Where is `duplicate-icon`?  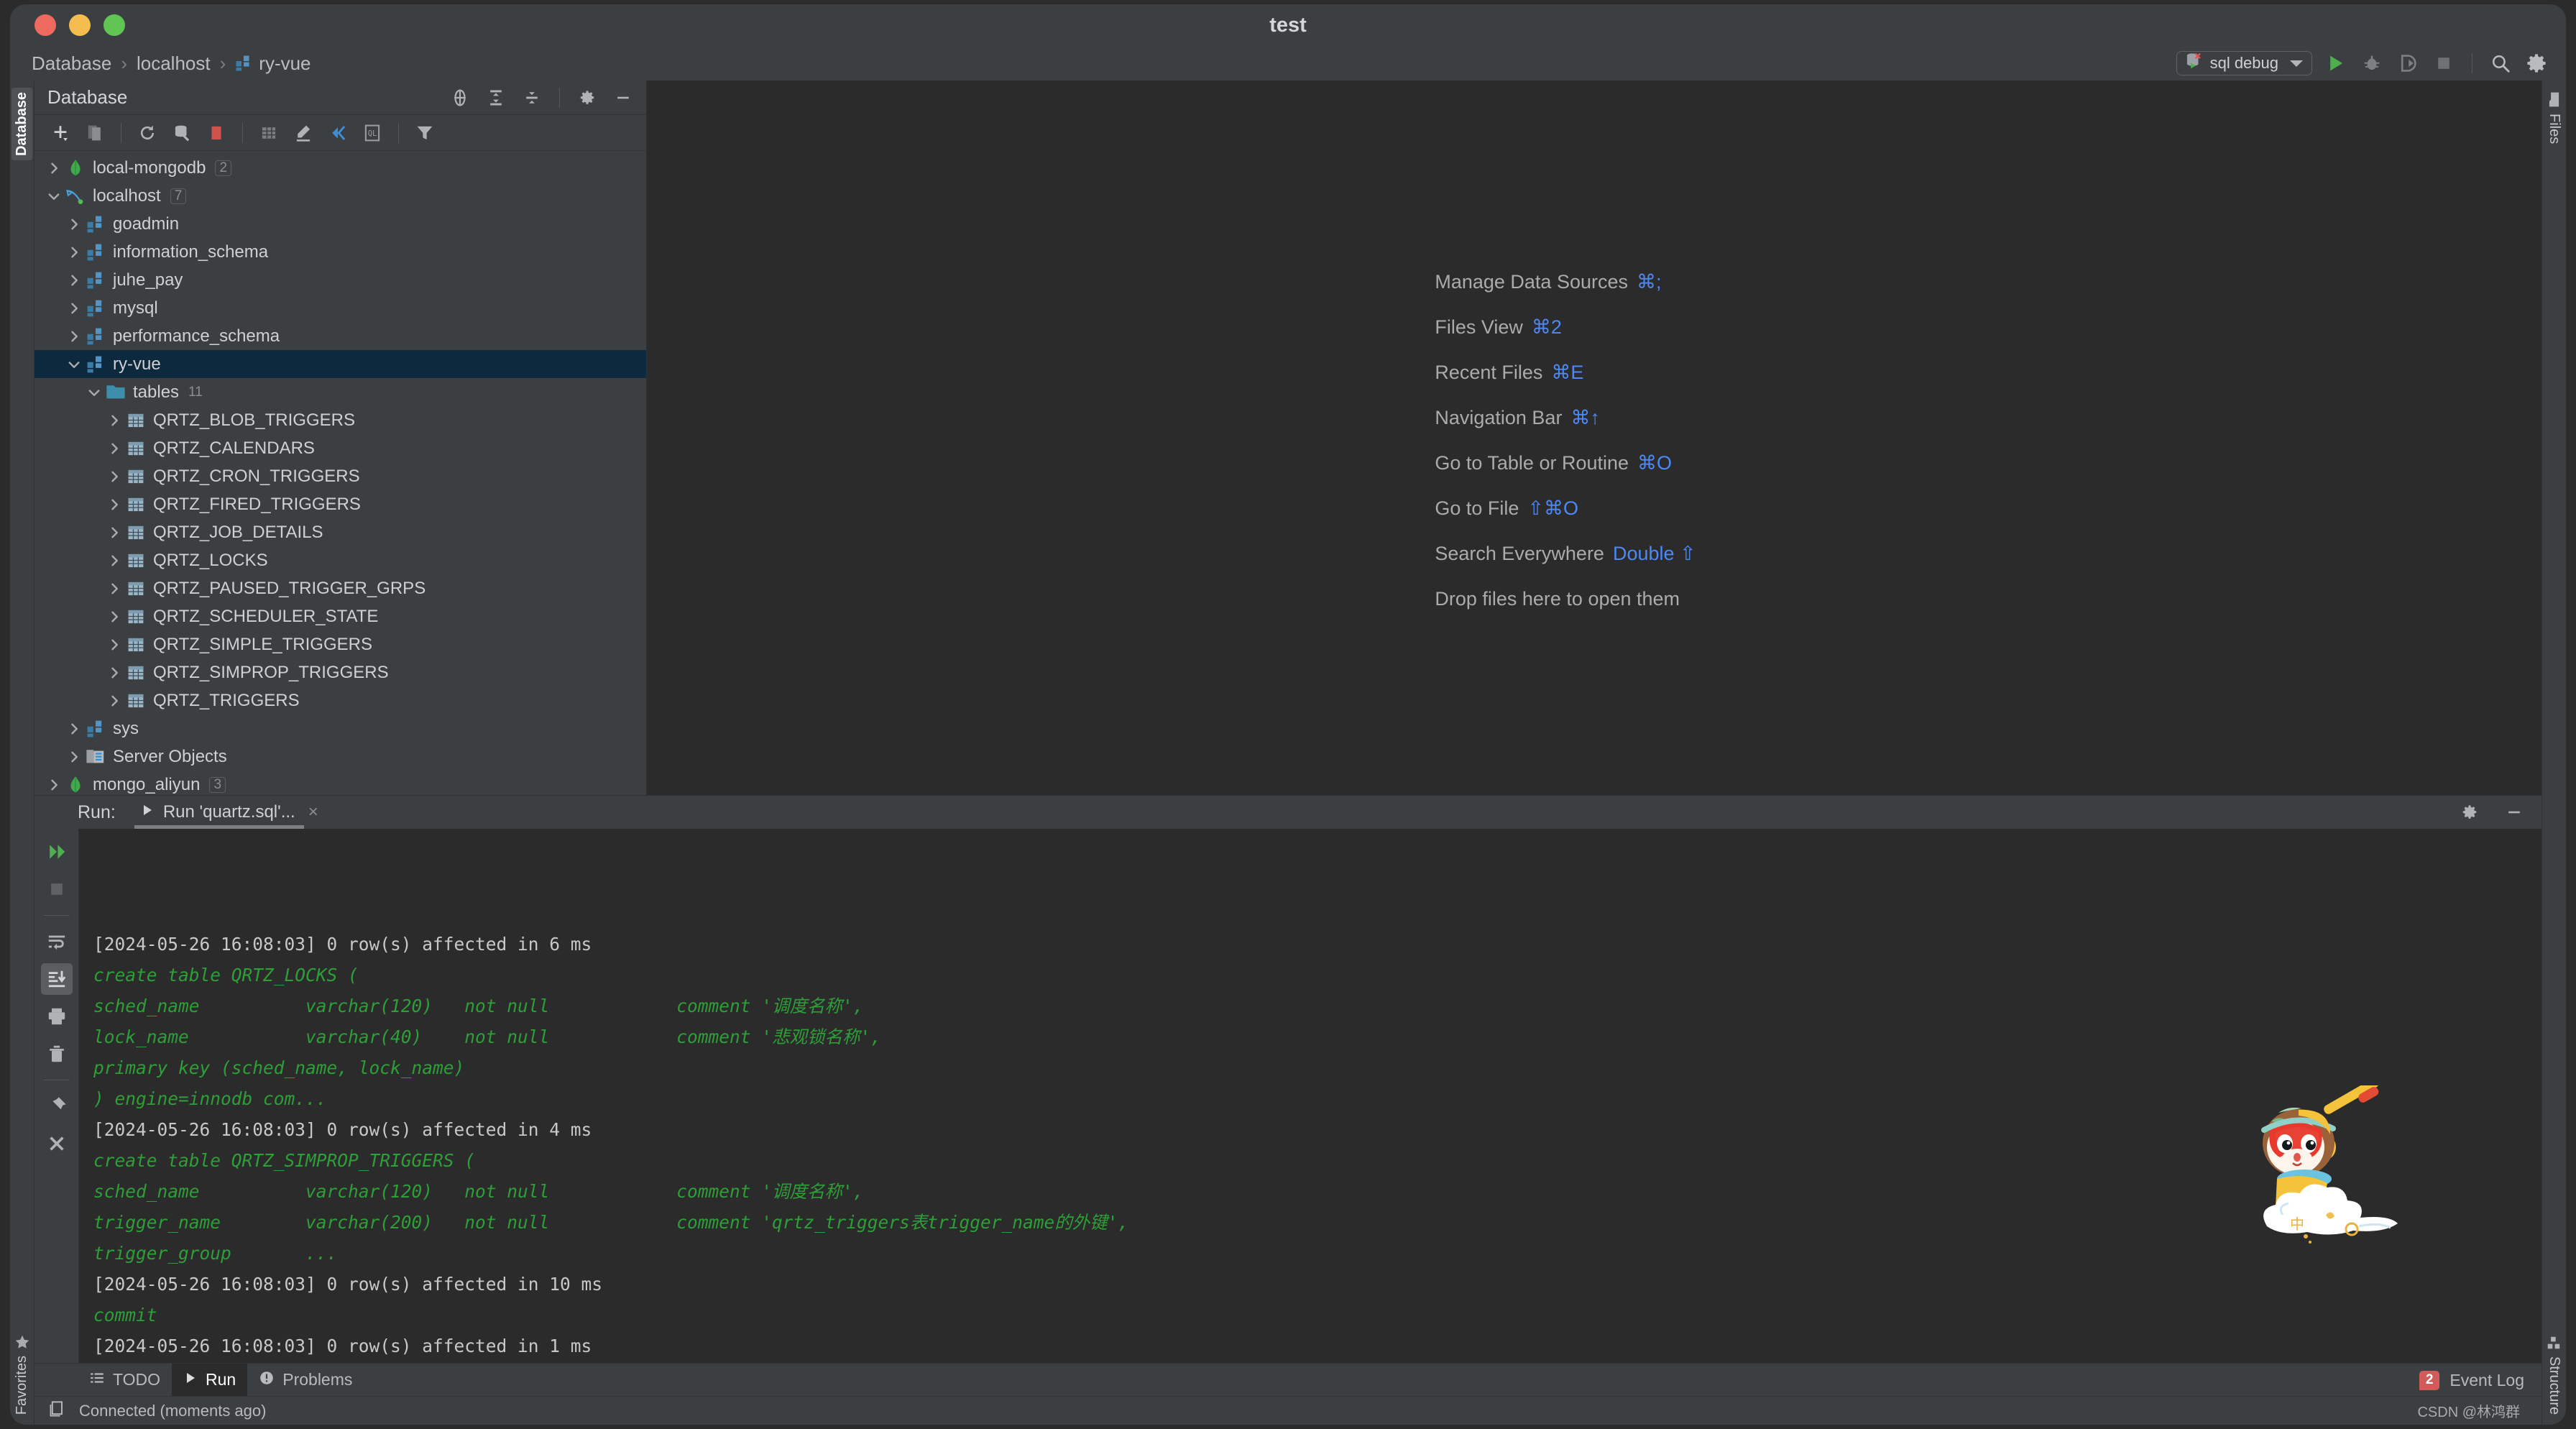
duplicate-icon is located at coordinates (95, 133).